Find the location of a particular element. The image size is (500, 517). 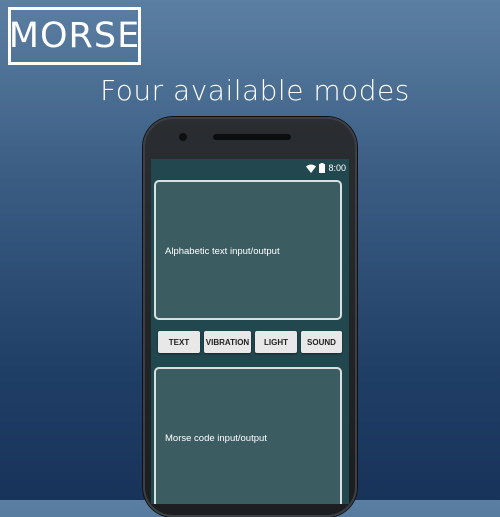

morse-logo: MORSE is located at coordinates (74, 36).